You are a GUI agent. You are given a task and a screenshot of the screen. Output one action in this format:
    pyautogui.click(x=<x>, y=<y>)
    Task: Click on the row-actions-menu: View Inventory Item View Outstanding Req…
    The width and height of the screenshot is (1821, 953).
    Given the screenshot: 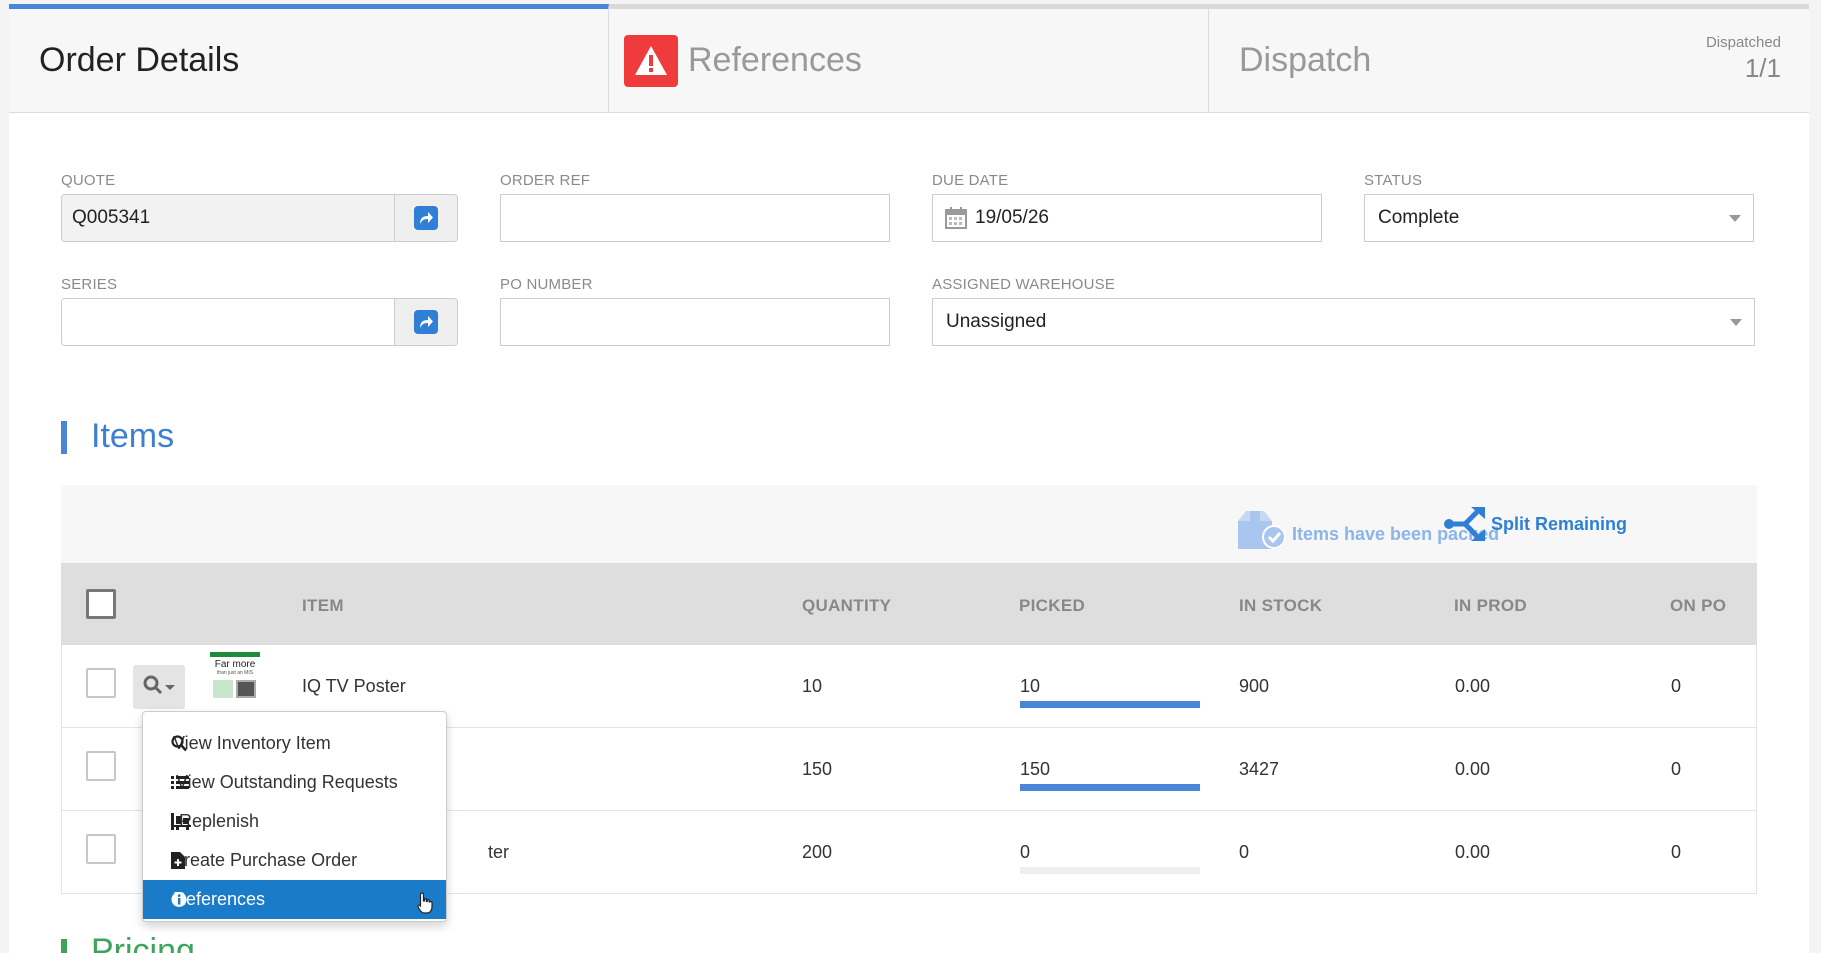 What is the action you would take?
    pyautogui.click(x=294, y=816)
    